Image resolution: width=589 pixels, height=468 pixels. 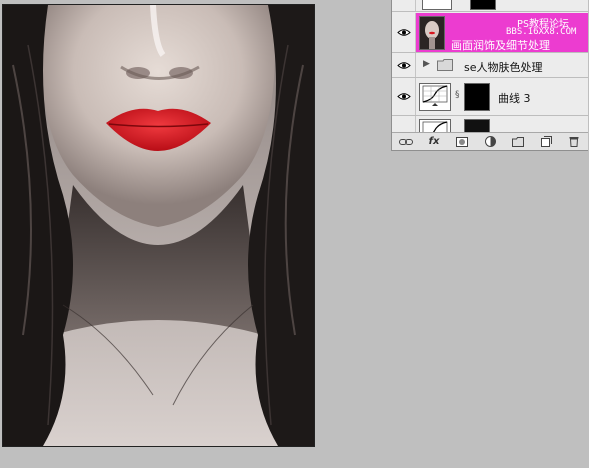 I want to click on layer-row-group: ▶ se人物肤色处理, so click(x=490, y=65).